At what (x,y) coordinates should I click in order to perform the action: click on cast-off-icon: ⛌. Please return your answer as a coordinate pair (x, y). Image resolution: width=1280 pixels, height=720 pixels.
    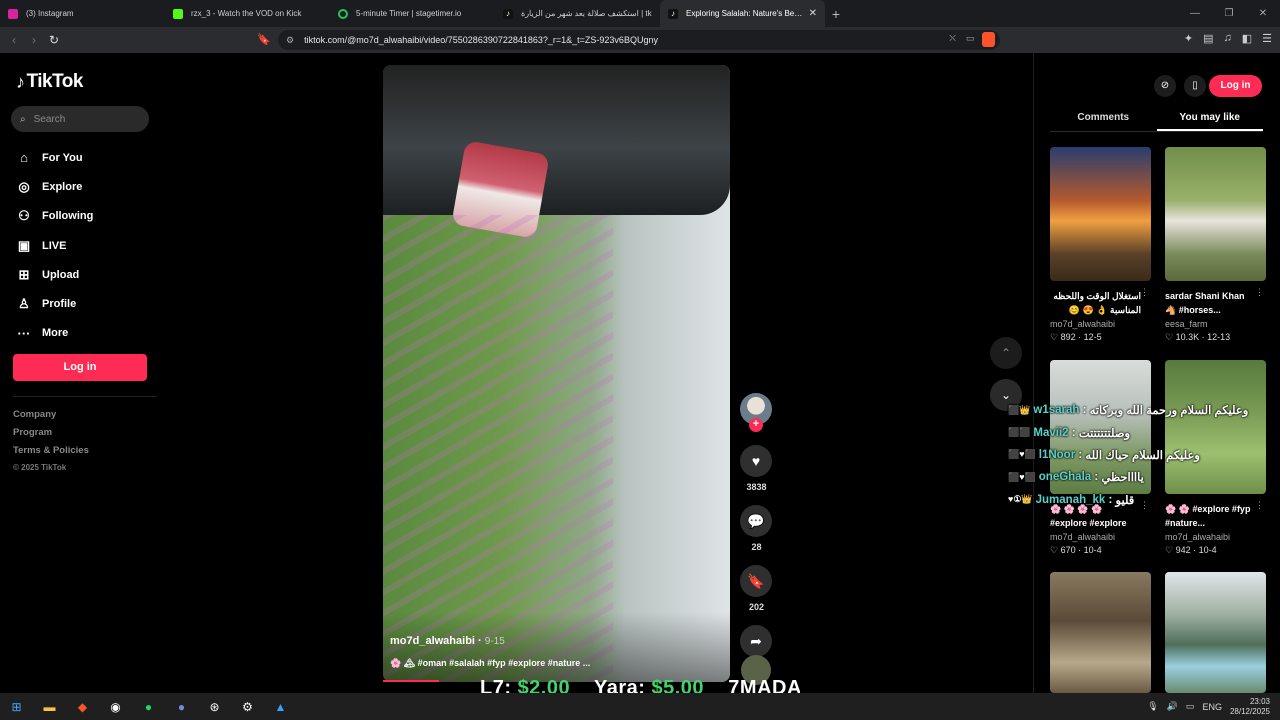
    Looking at the image, I should click on (952, 38).